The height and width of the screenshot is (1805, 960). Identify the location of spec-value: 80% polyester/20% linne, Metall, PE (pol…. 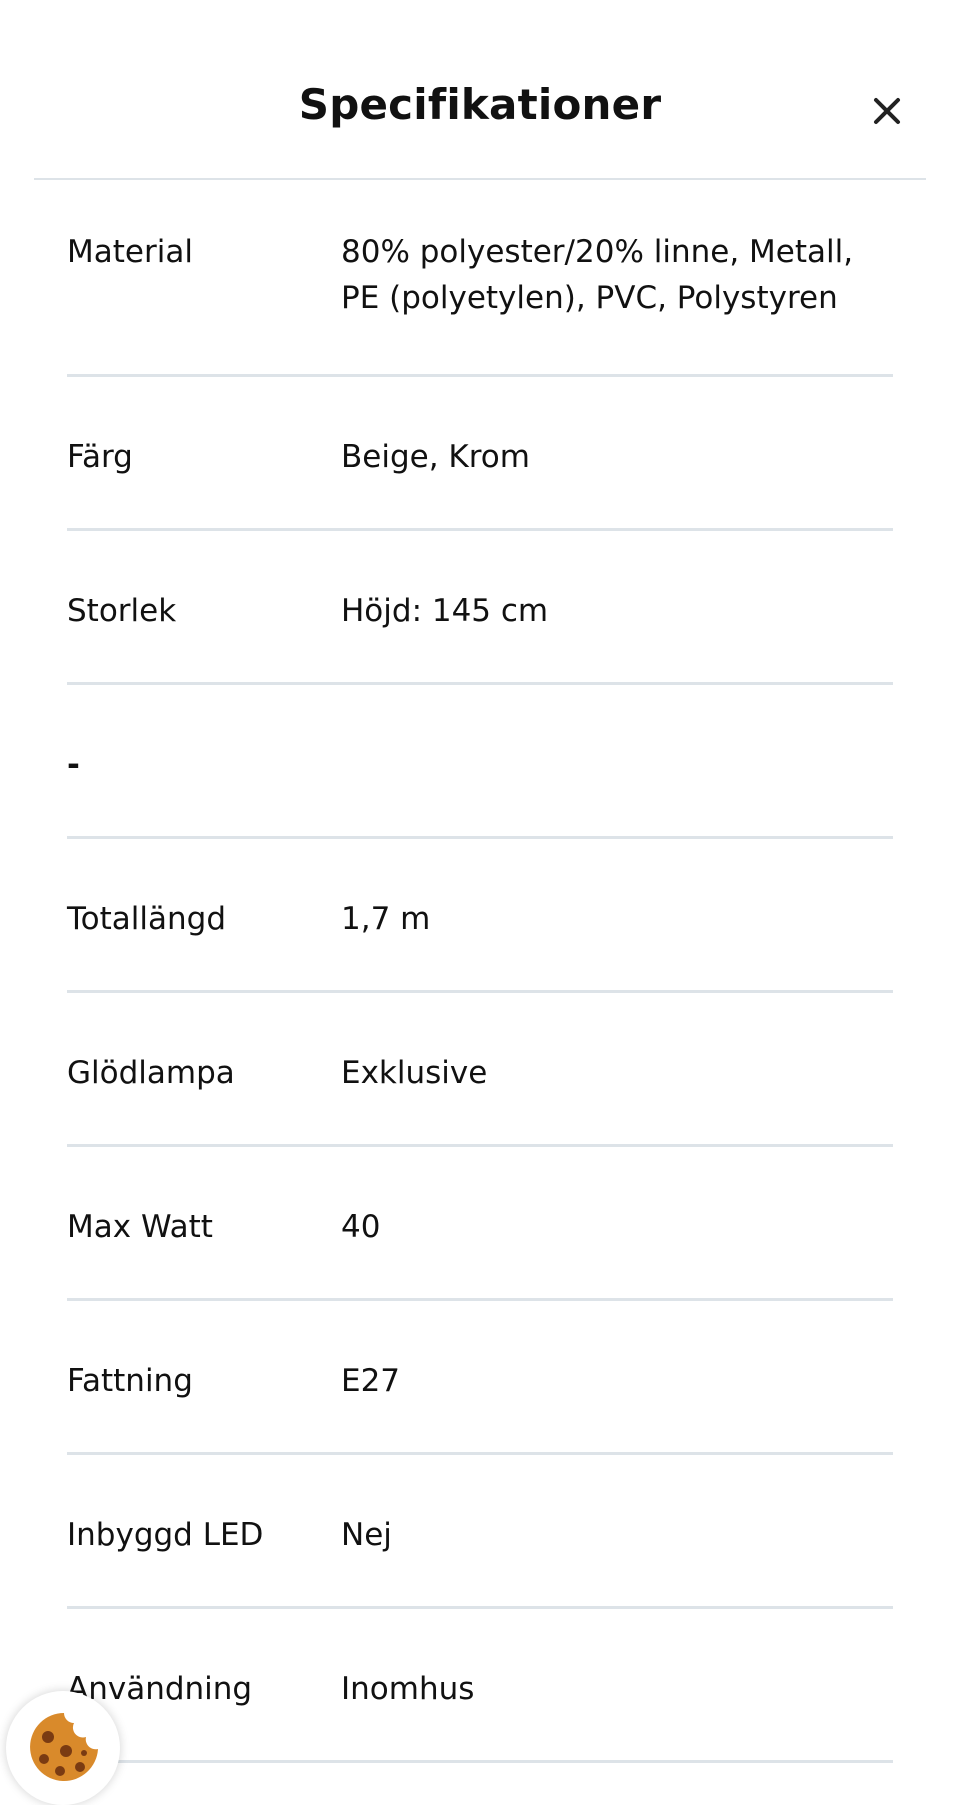
(597, 275).